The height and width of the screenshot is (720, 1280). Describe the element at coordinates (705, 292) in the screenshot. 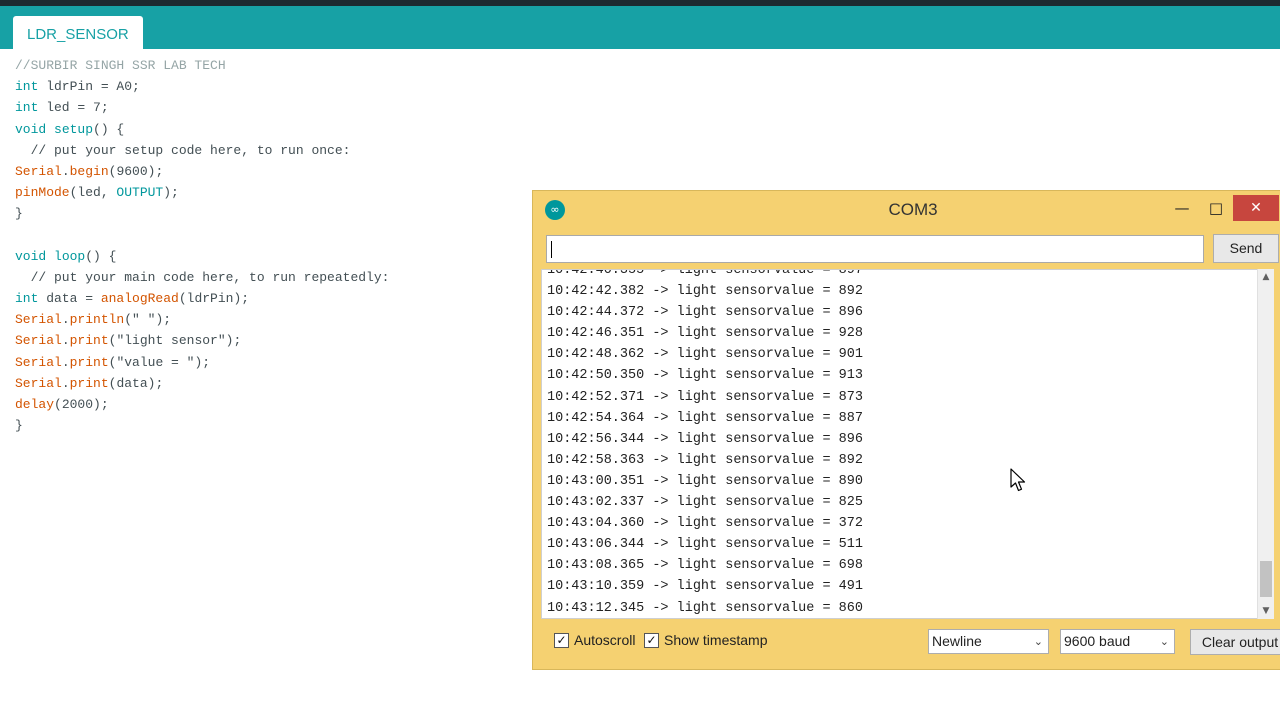

I see `serial-output-line: 10:42:42.382 -> light sensorvalue = 892` at that location.